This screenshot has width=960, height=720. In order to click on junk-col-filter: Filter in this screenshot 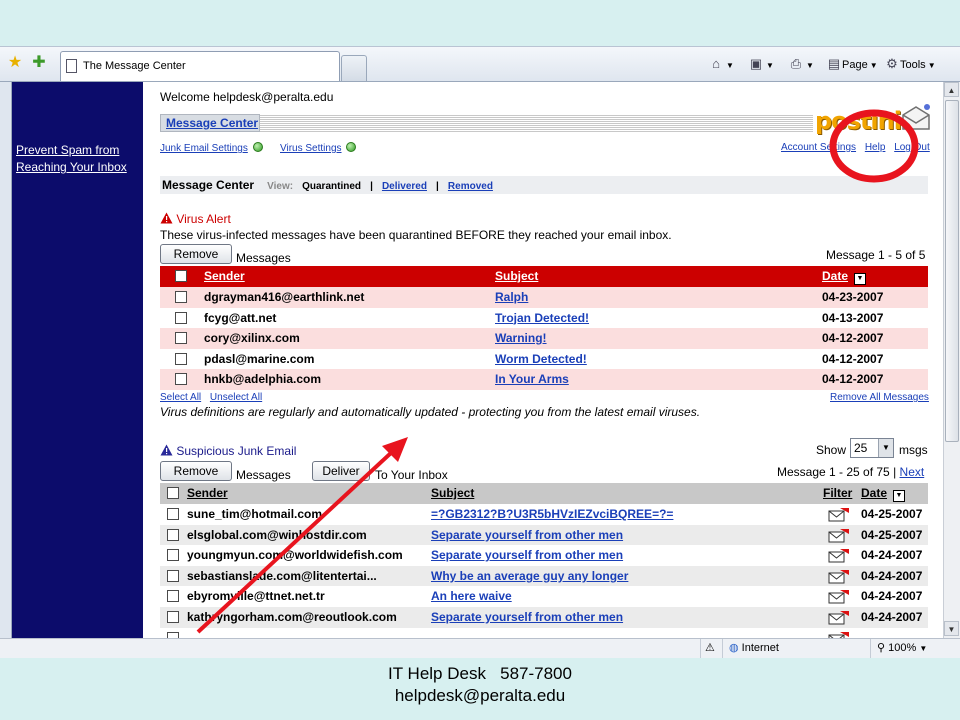, I will do `click(837, 493)`.